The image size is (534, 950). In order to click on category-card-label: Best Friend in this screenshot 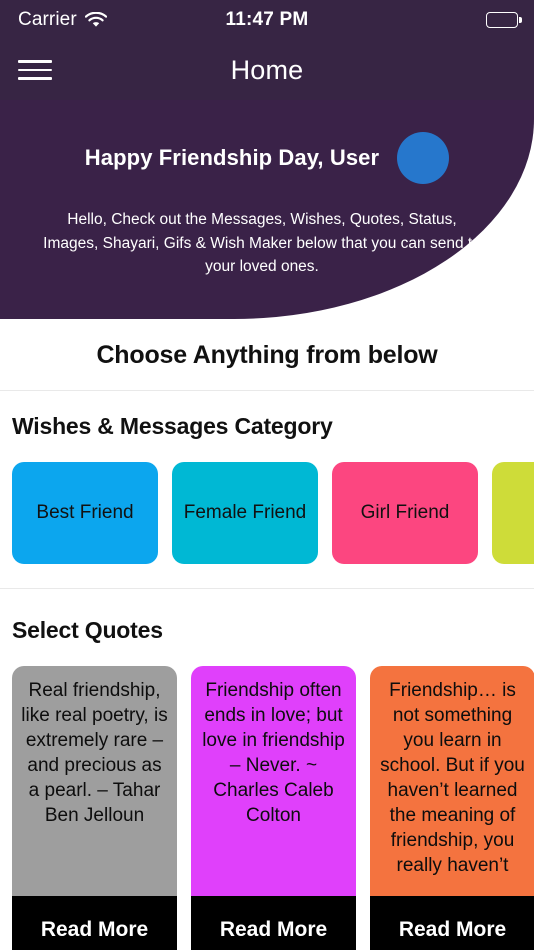, I will do `click(85, 512)`.